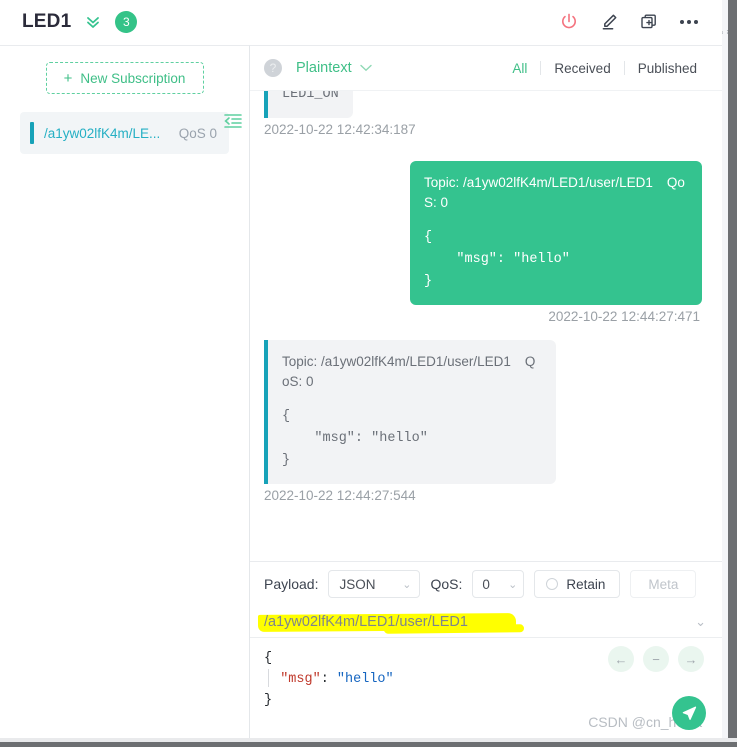  I want to click on power-icon, so click(569, 22).